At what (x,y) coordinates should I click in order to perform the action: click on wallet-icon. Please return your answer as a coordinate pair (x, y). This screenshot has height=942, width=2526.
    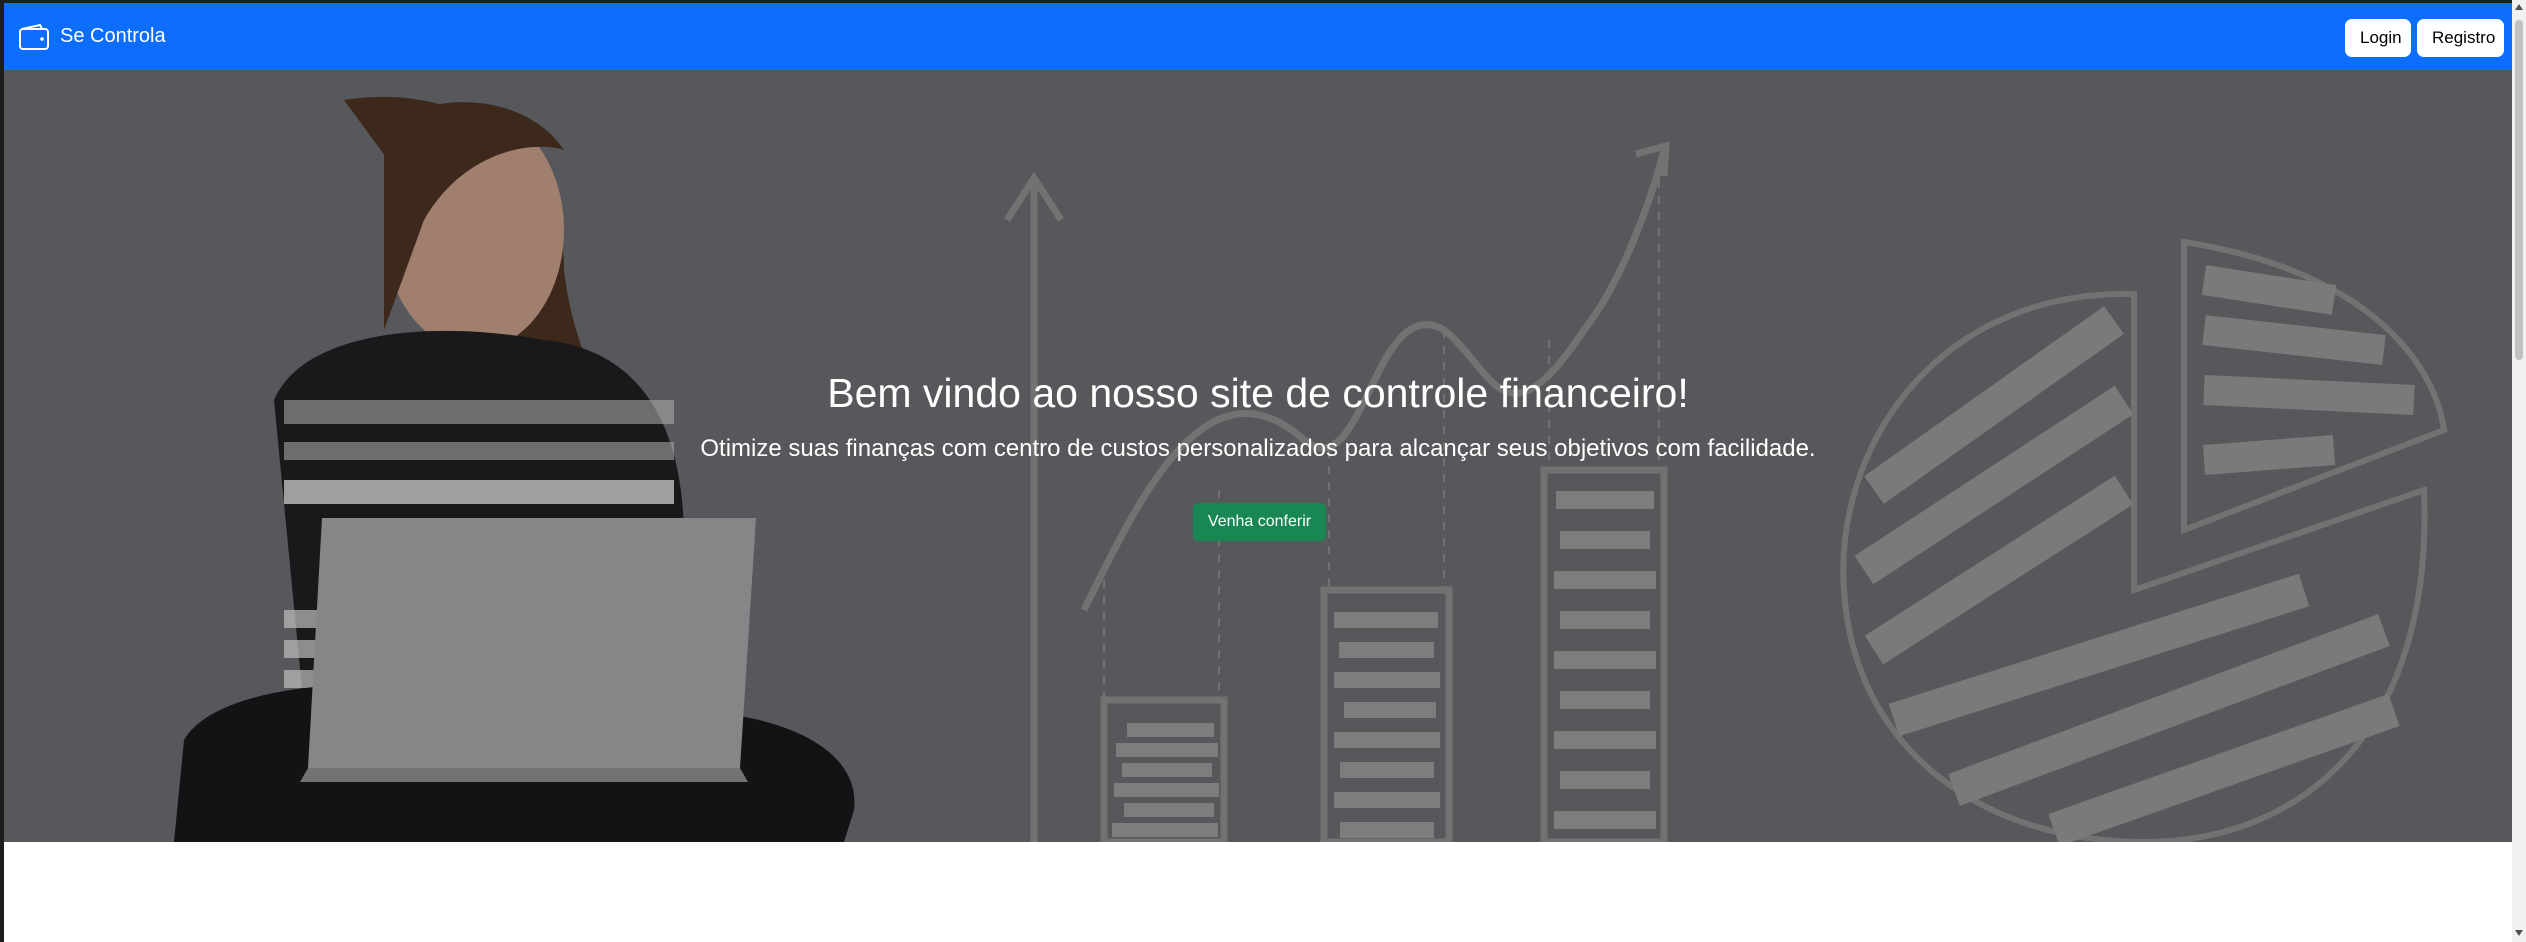
    Looking at the image, I should click on (34, 36).